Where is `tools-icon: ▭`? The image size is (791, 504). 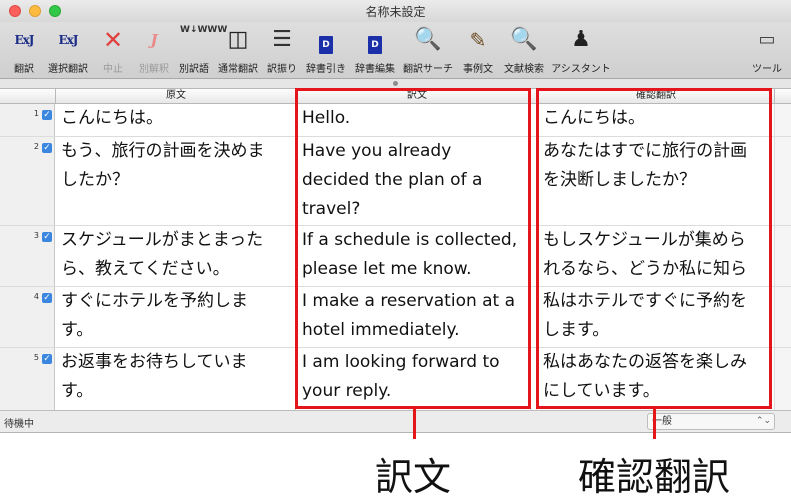 tools-icon: ▭ is located at coordinates (767, 39).